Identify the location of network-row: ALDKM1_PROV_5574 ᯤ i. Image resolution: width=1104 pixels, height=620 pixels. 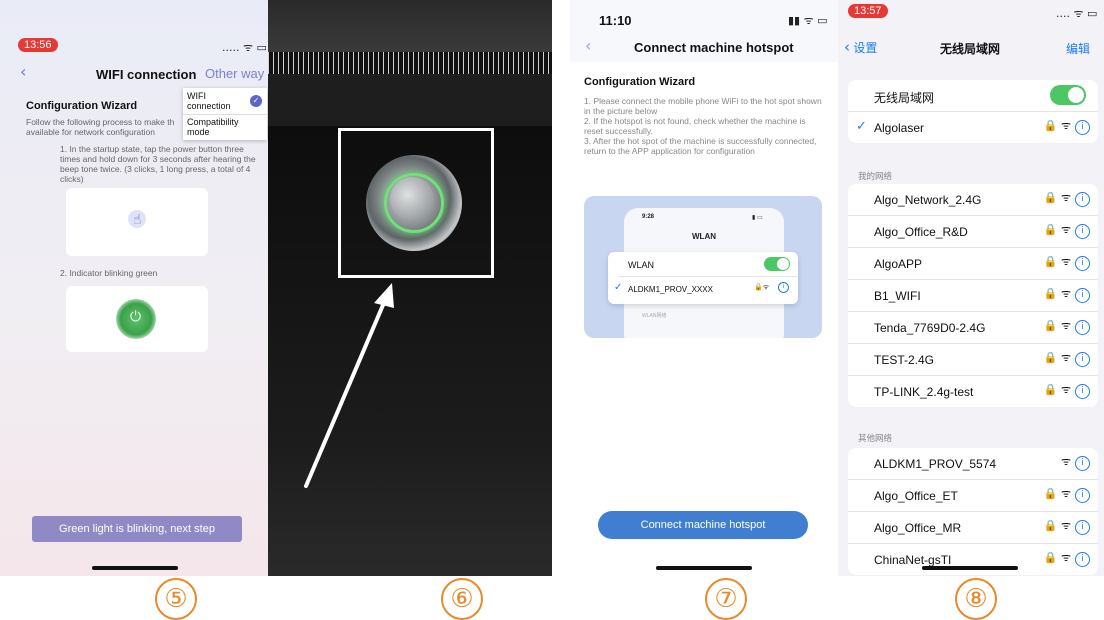
(973, 464).